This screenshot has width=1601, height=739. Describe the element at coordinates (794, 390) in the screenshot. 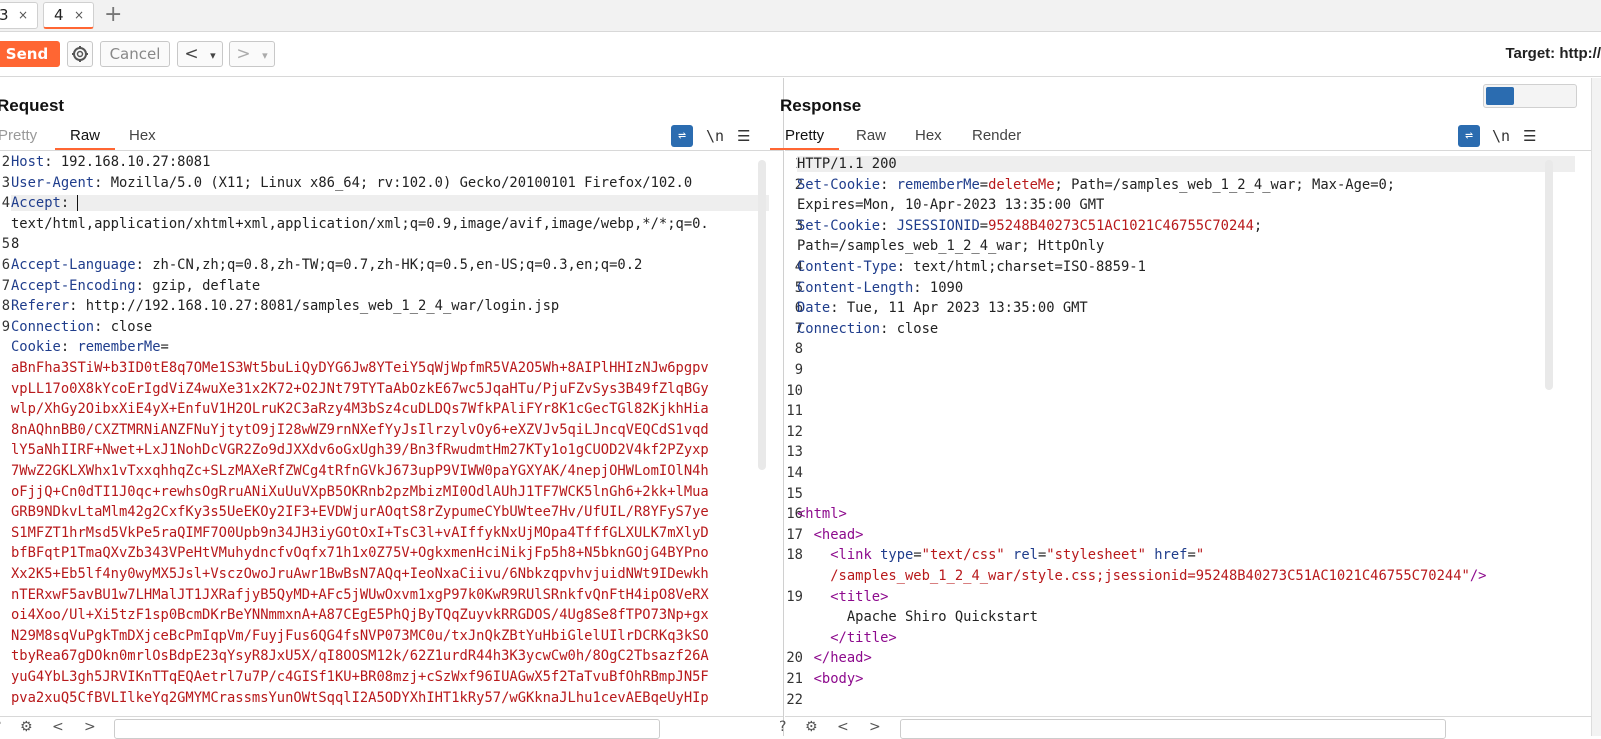

I see `line-number: 10` at that location.